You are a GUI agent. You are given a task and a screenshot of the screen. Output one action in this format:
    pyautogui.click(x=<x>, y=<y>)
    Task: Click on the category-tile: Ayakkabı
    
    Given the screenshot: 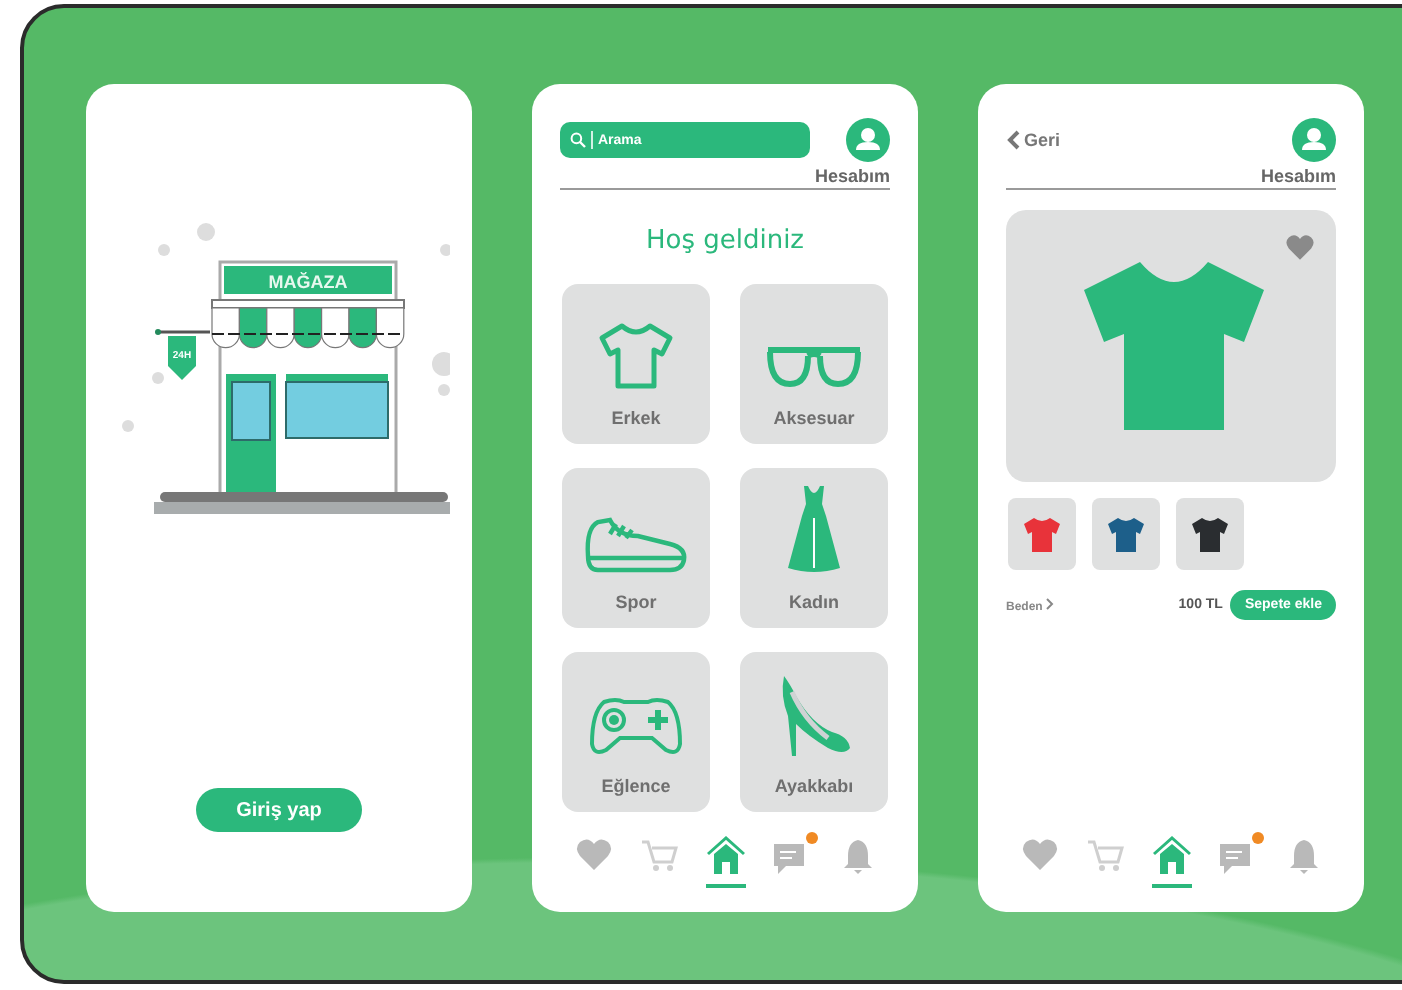 What is the action you would take?
    pyautogui.click(x=814, y=732)
    